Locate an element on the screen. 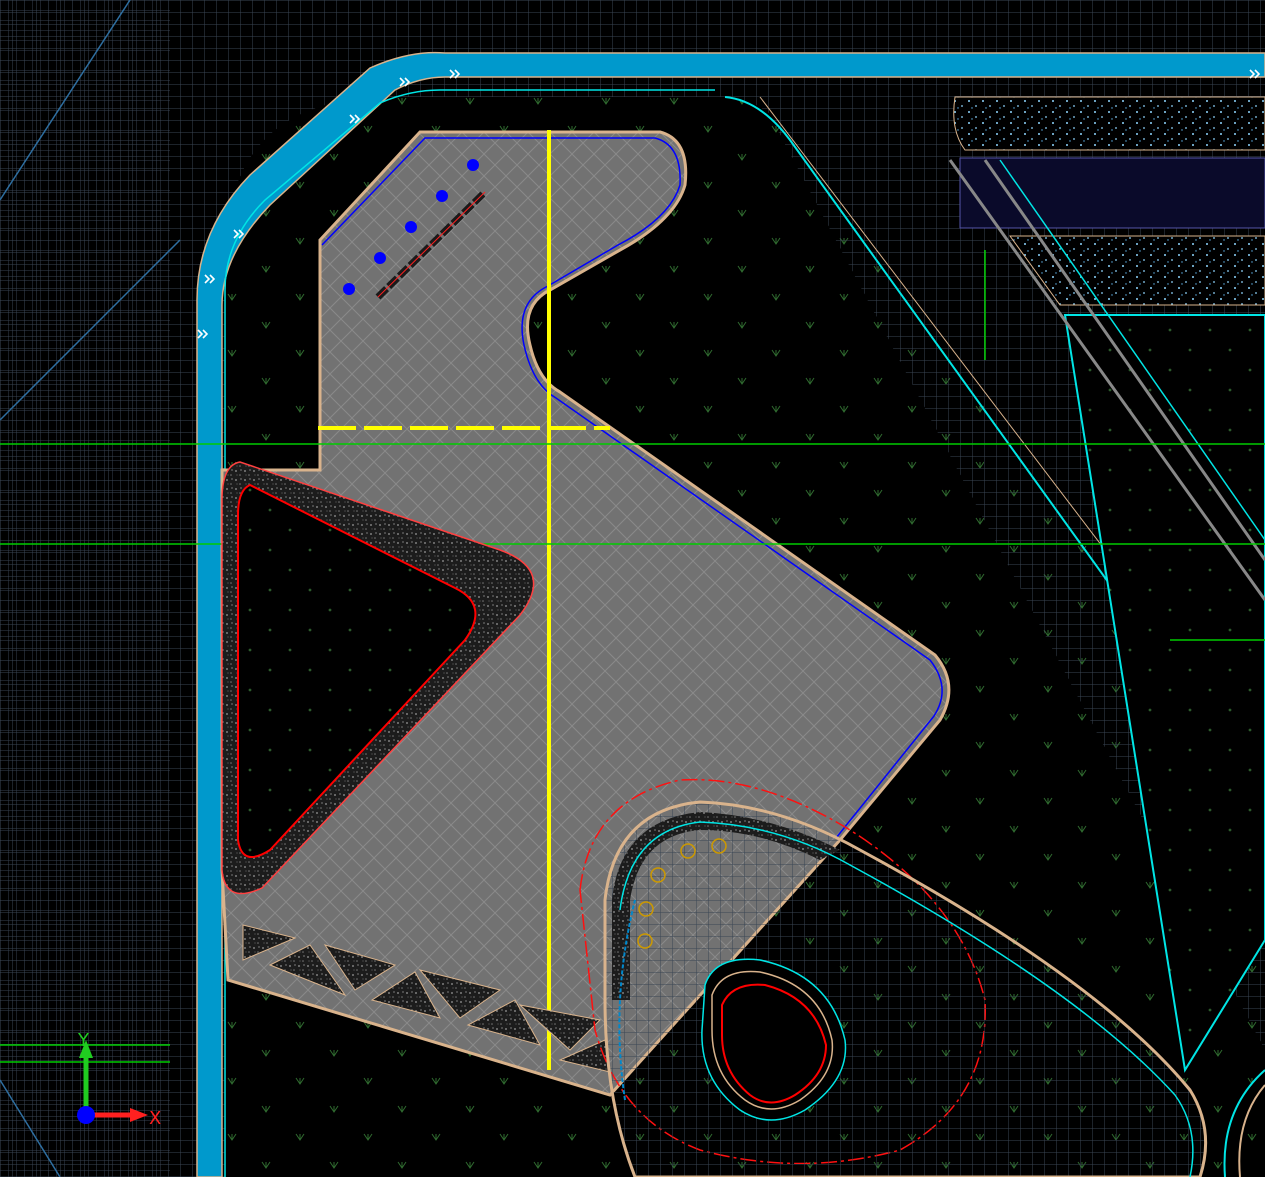 The width and height of the screenshot is (1265, 1177). ucs-x-label: X is located at coordinates (155, 1118).